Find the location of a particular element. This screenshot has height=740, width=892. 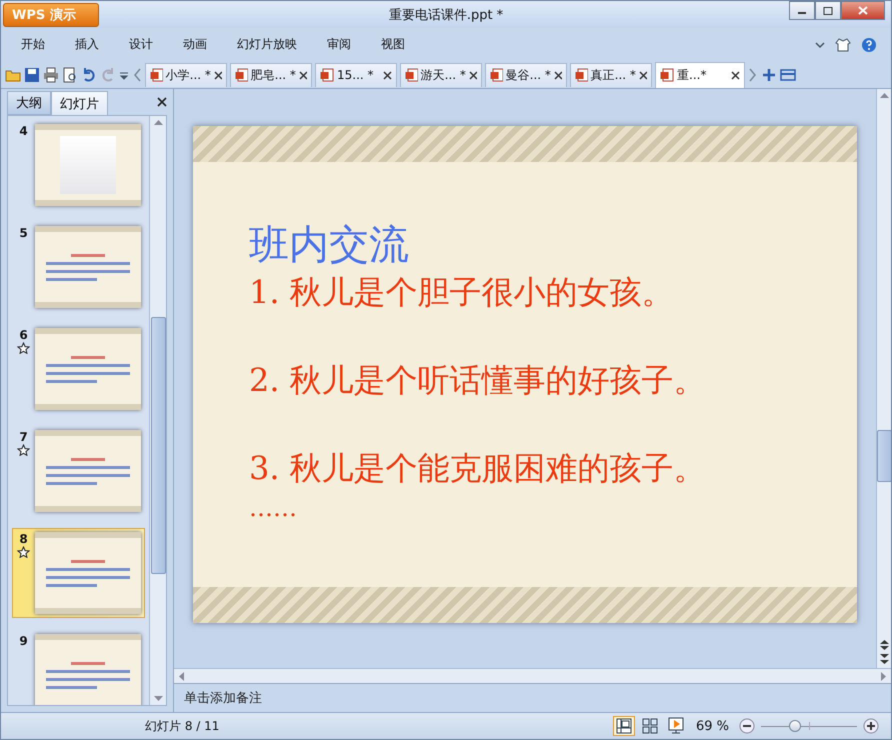

tab-label: 真正... * is located at coordinates (613, 75).